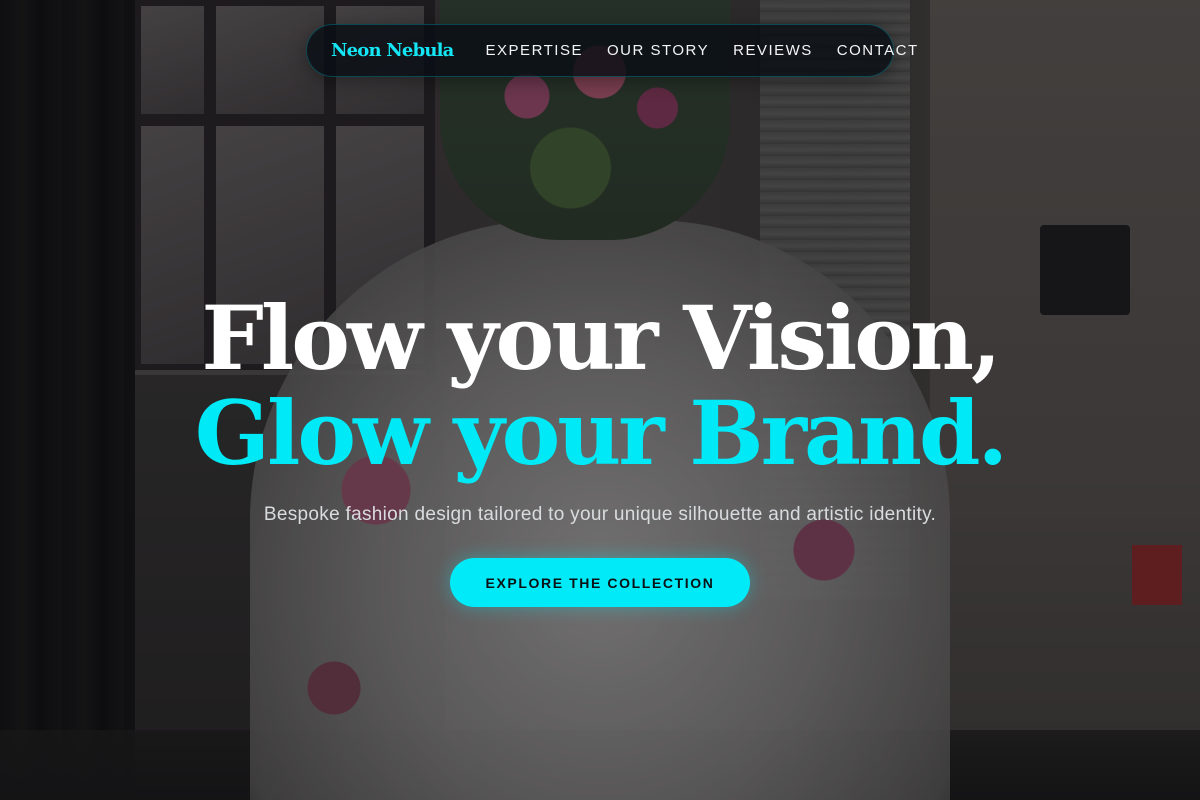 The height and width of the screenshot is (800, 1200). What do you see at coordinates (600, 582) in the screenshot?
I see `explore-collection-button: EXPLORE THE COLLECTION` at bounding box center [600, 582].